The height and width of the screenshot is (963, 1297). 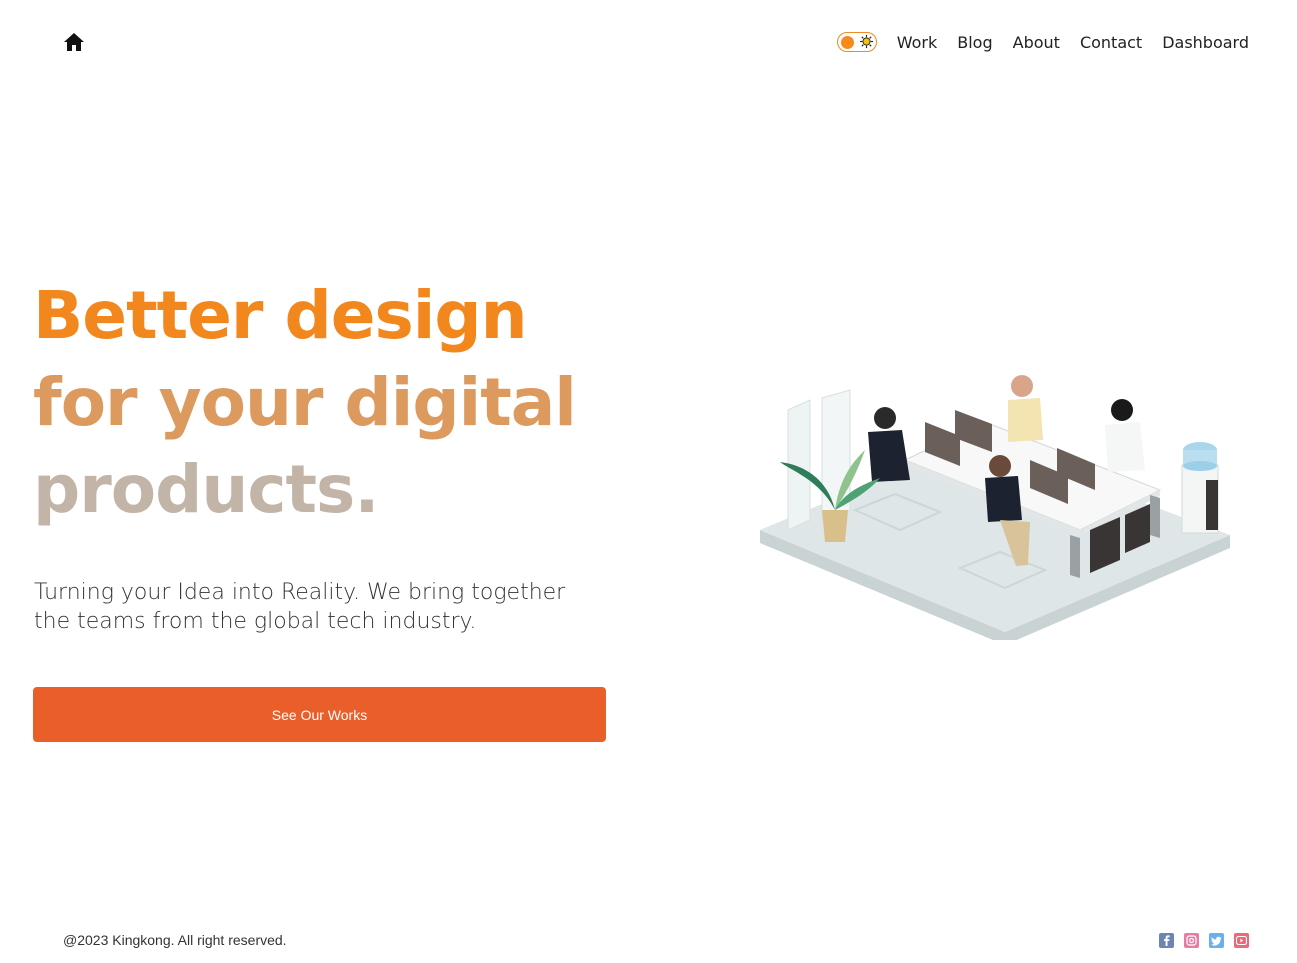 I want to click on home-link, so click(x=74, y=42).